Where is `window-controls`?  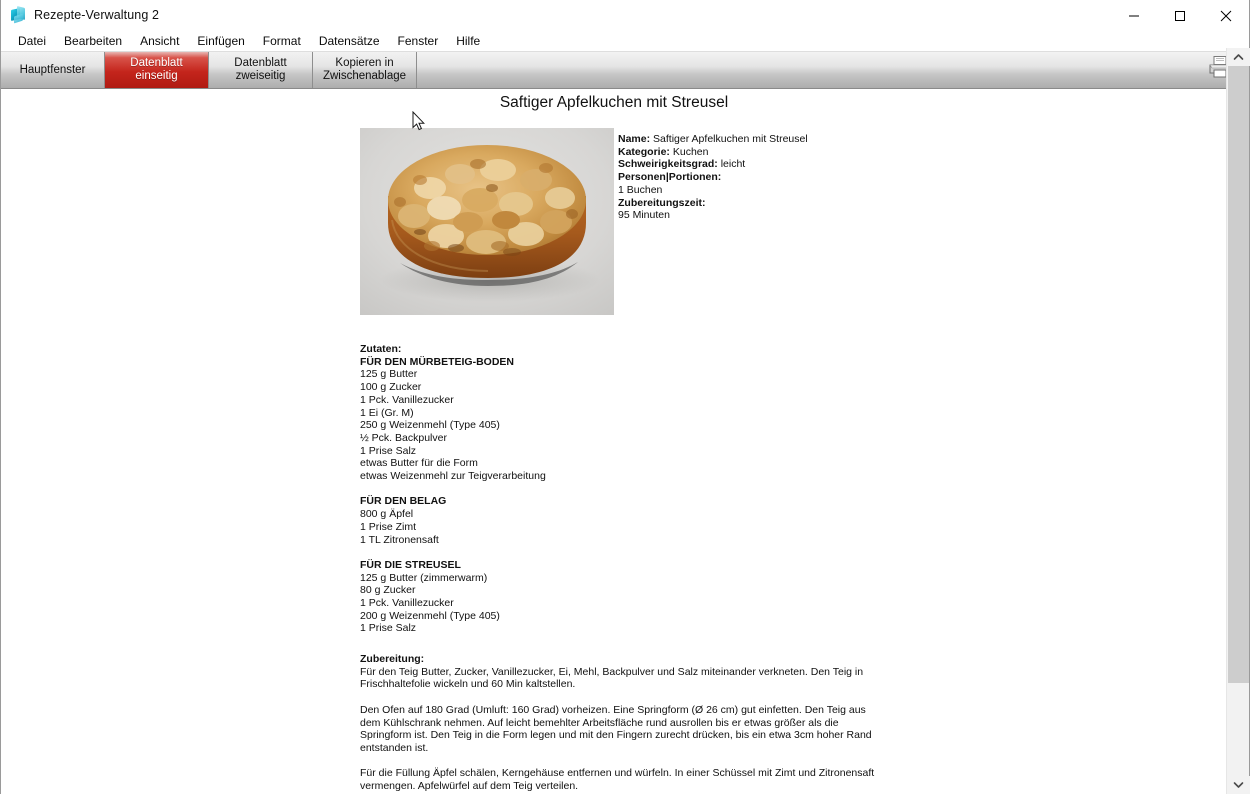 window-controls is located at coordinates (1180, 15).